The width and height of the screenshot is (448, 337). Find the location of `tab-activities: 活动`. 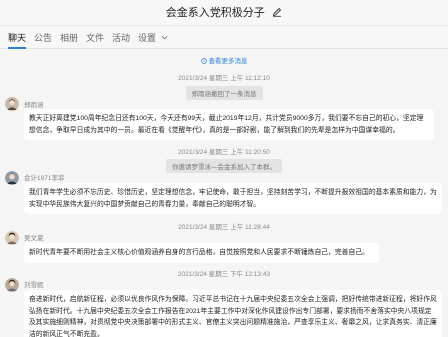

tab-activities: 活动 is located at coordinates (121, 38).